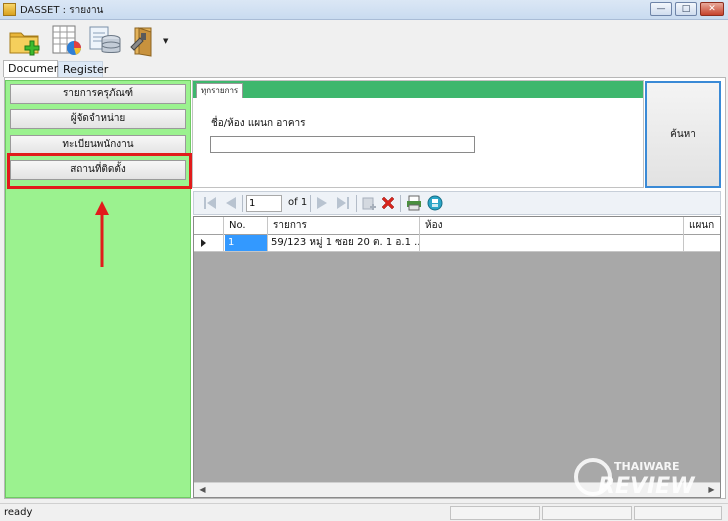 This screenshot has width=728, height=521. Describe the element at coordinates (231, 203) in the screenshot. I see `previous-record-icon` at that location.